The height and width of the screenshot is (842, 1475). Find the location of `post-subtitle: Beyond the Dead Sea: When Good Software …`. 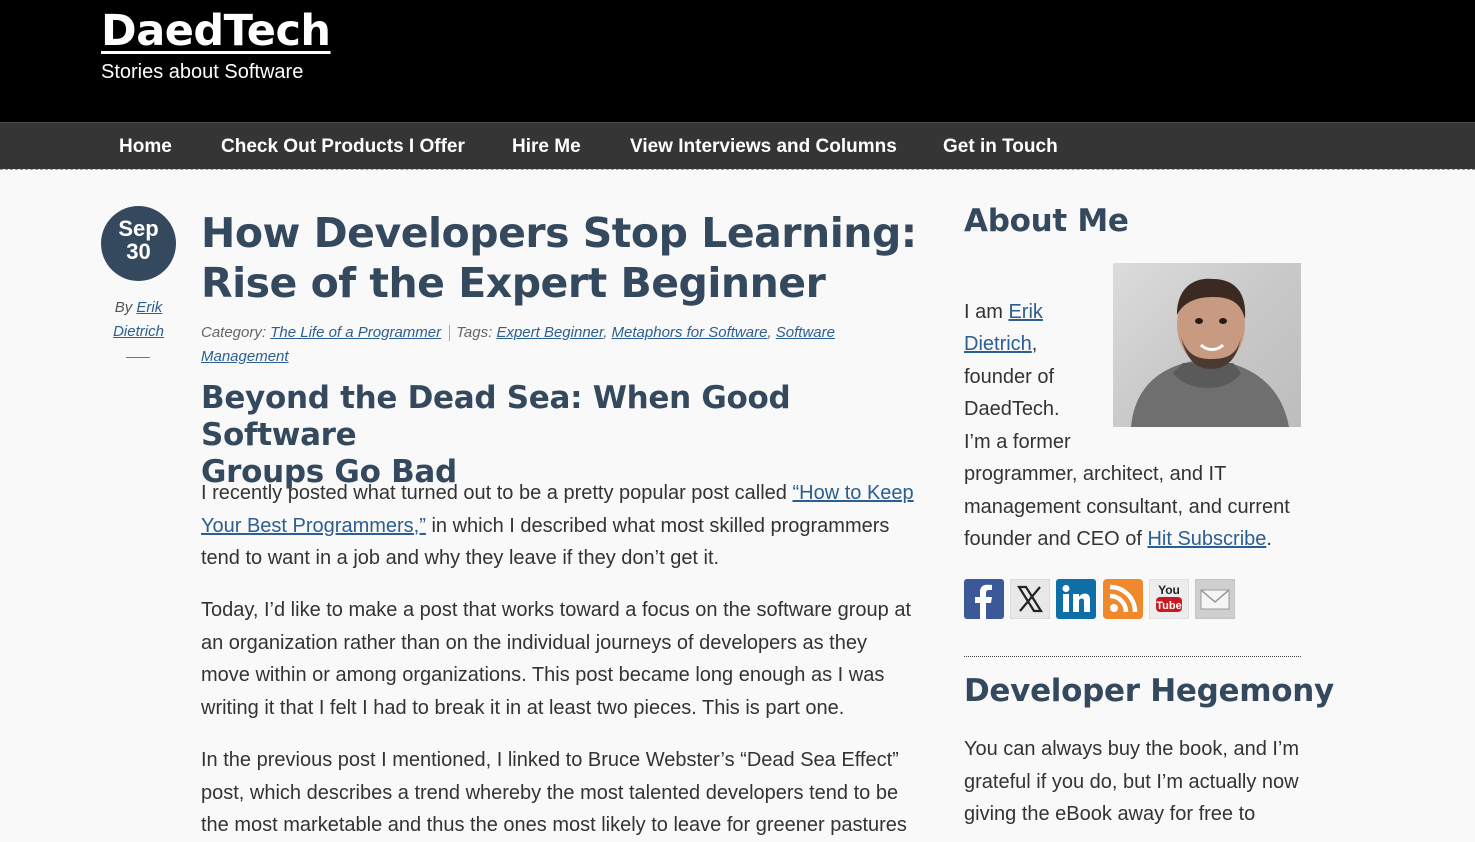

post-subtitle: Beyond the Dead Sea: When Good Software … is located at coordinates (561, 435).